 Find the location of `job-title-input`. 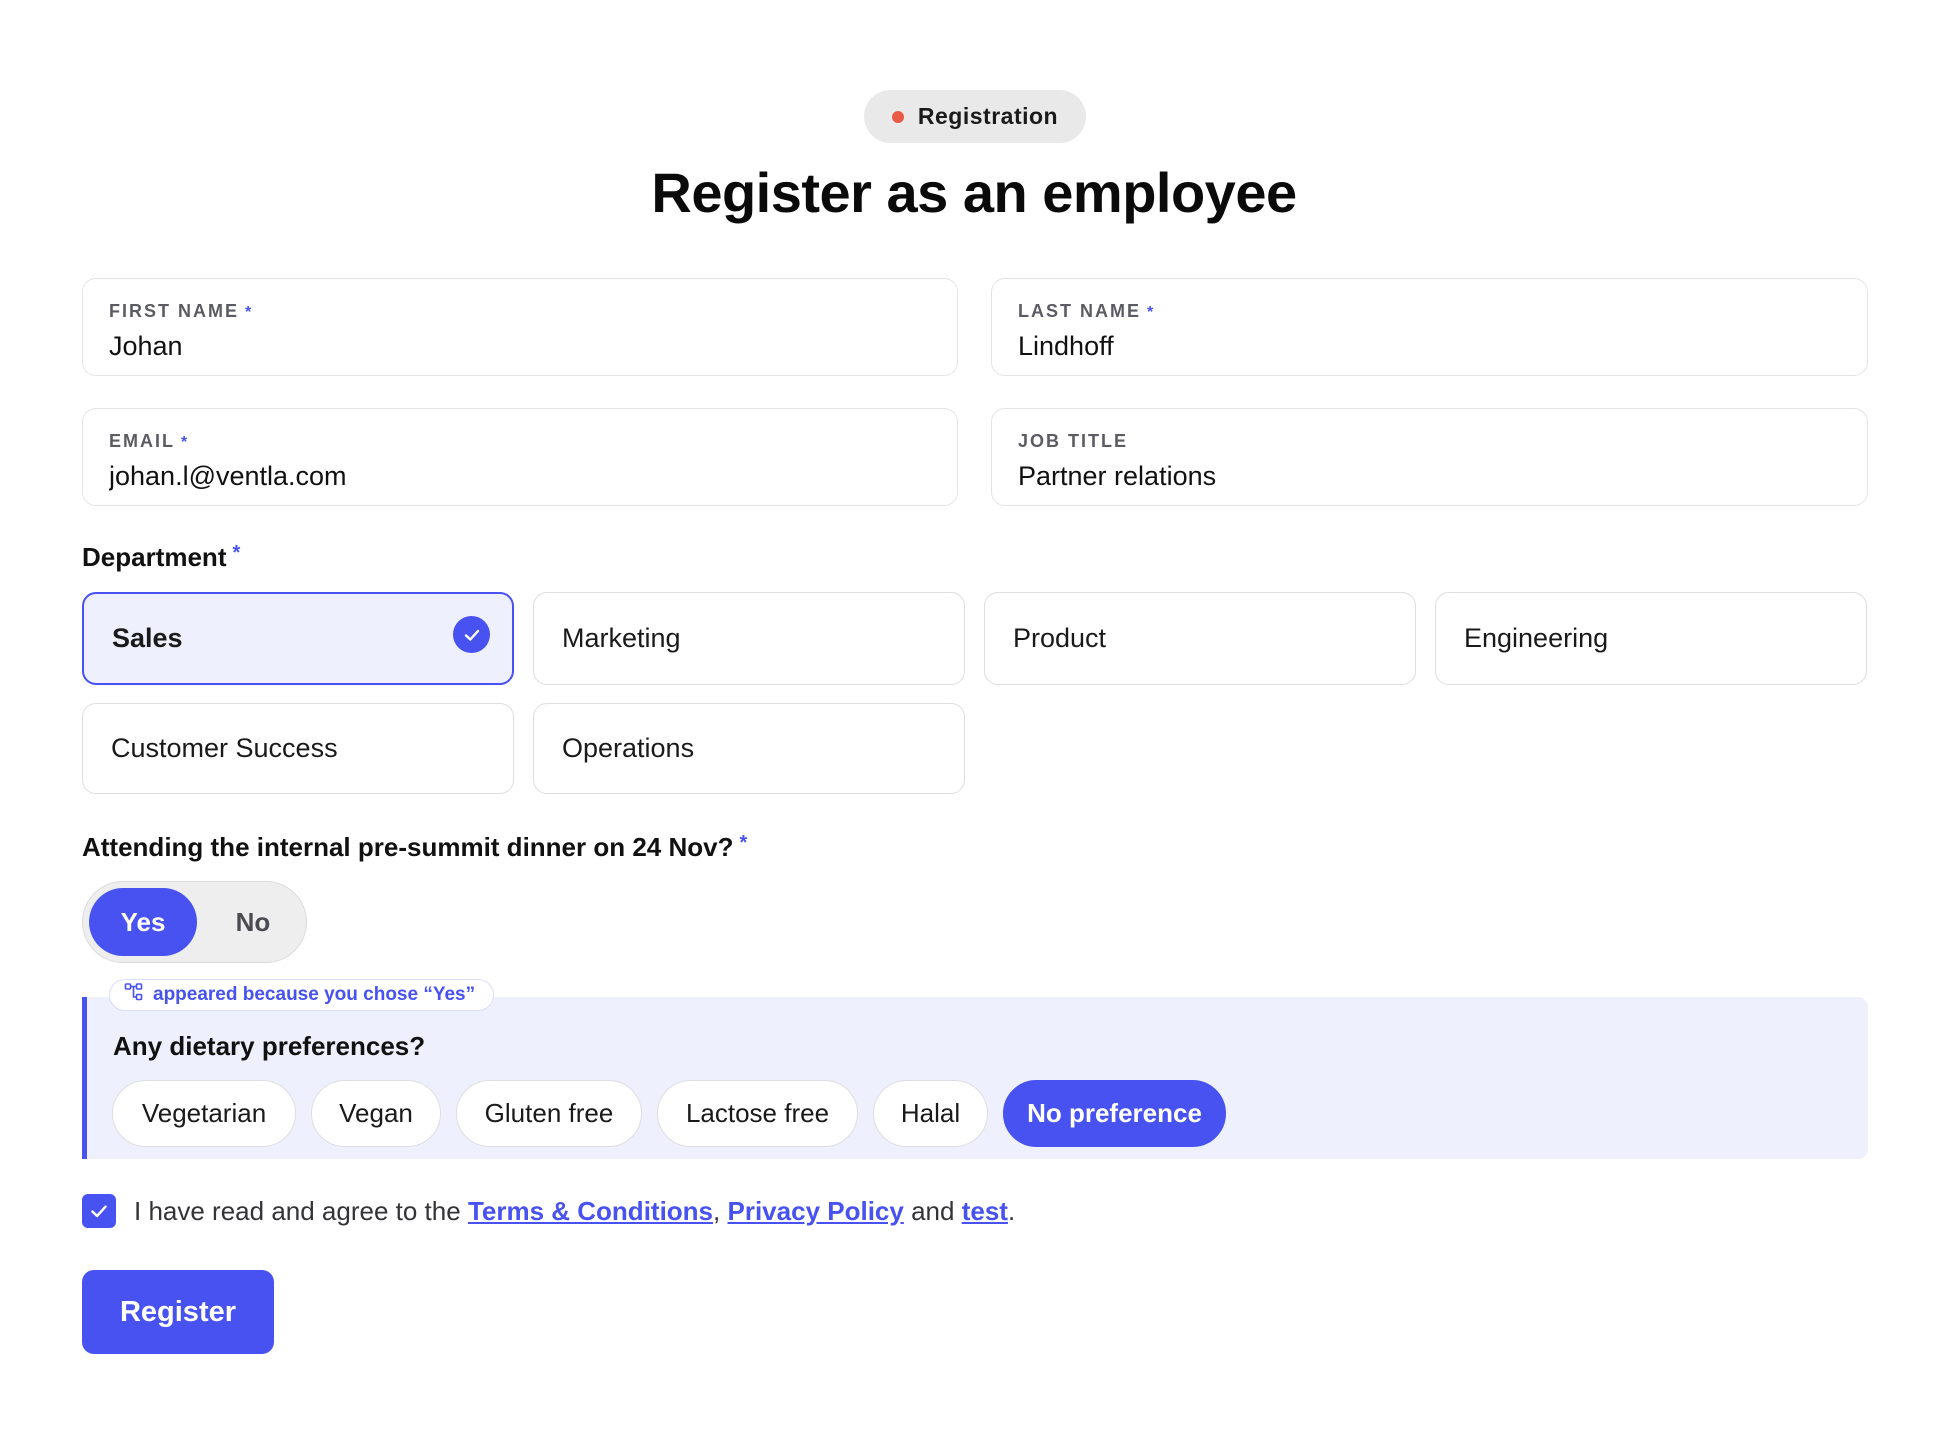

job-title-input is located at coordinates (1429, 476).